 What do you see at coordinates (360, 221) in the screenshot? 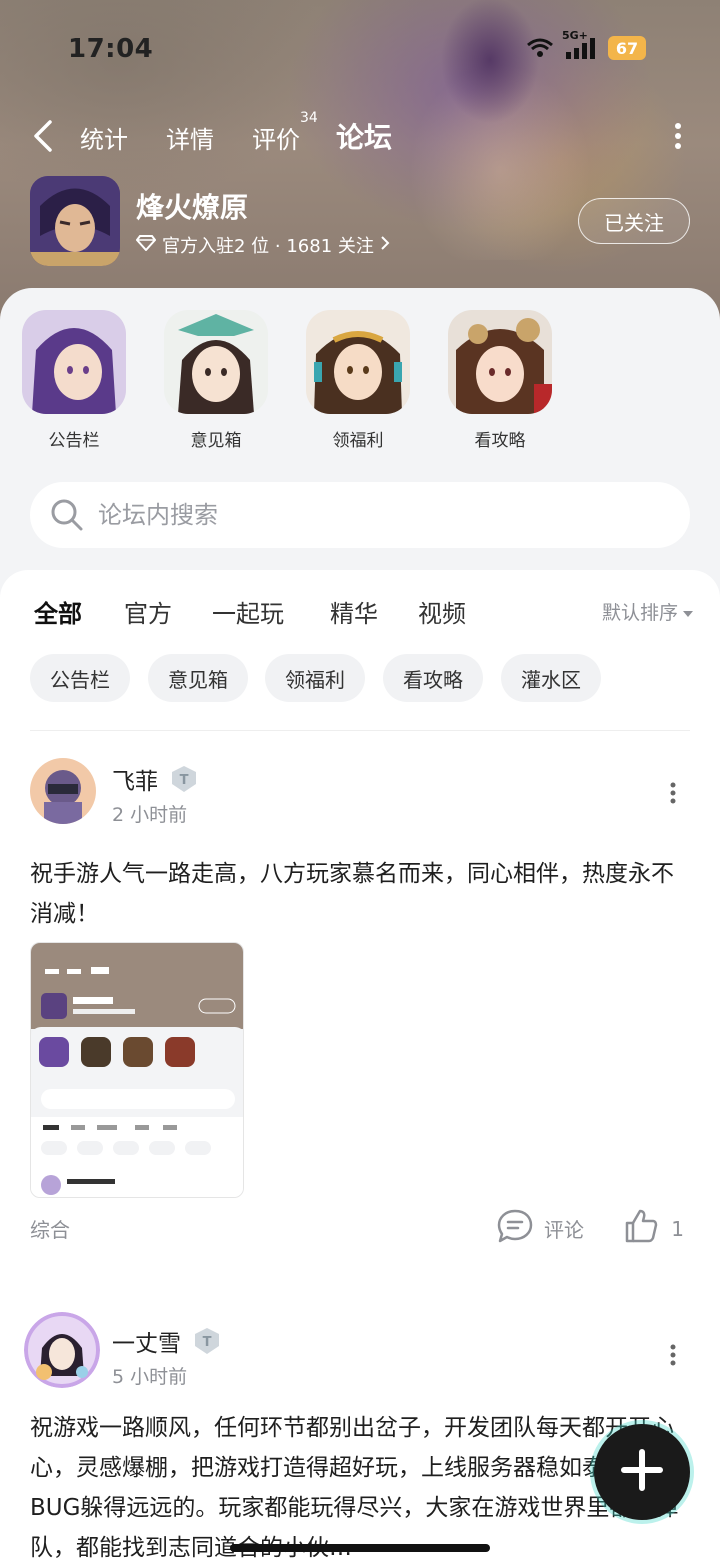
I see `game-info: 烽火燎原 官方入驻2 位 · 1681 关注 已关注` at bounding box center [360, 221].